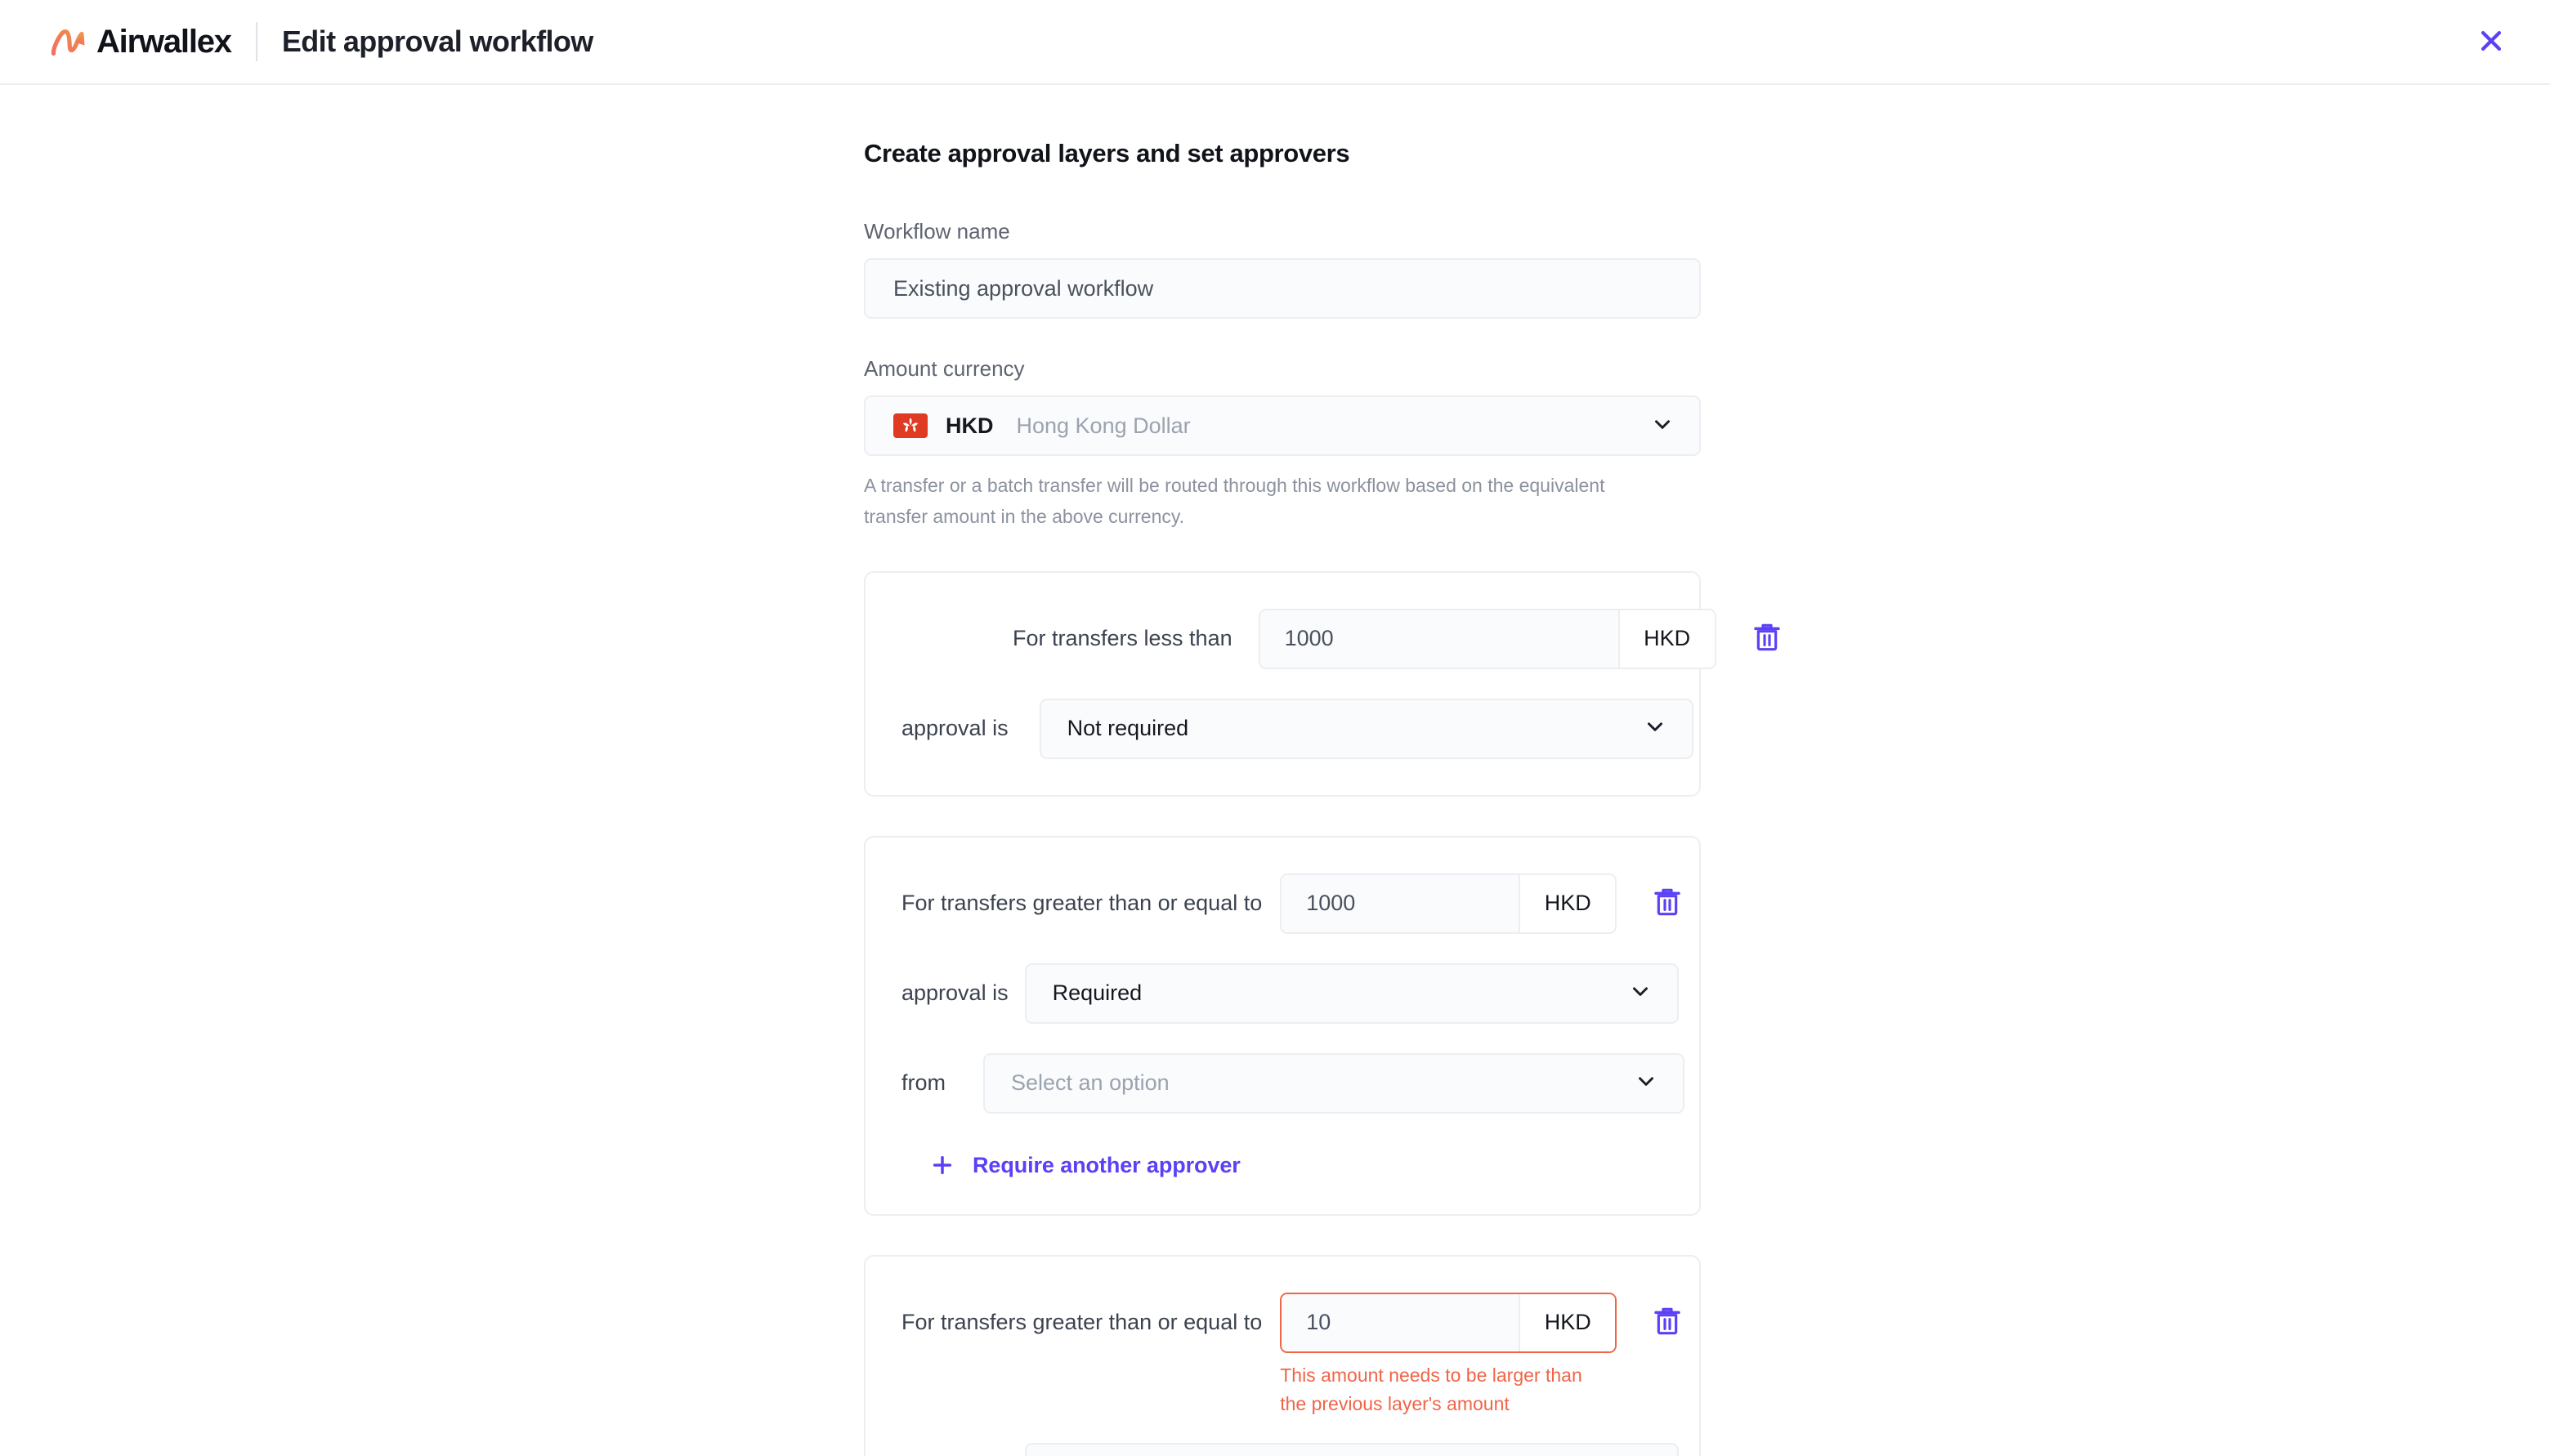 The height and width of the screenshot is (1456, 2550). Describe the element at coordinates (923, 1083) in the screenshot. I see `layer-from-label: from` at that location.